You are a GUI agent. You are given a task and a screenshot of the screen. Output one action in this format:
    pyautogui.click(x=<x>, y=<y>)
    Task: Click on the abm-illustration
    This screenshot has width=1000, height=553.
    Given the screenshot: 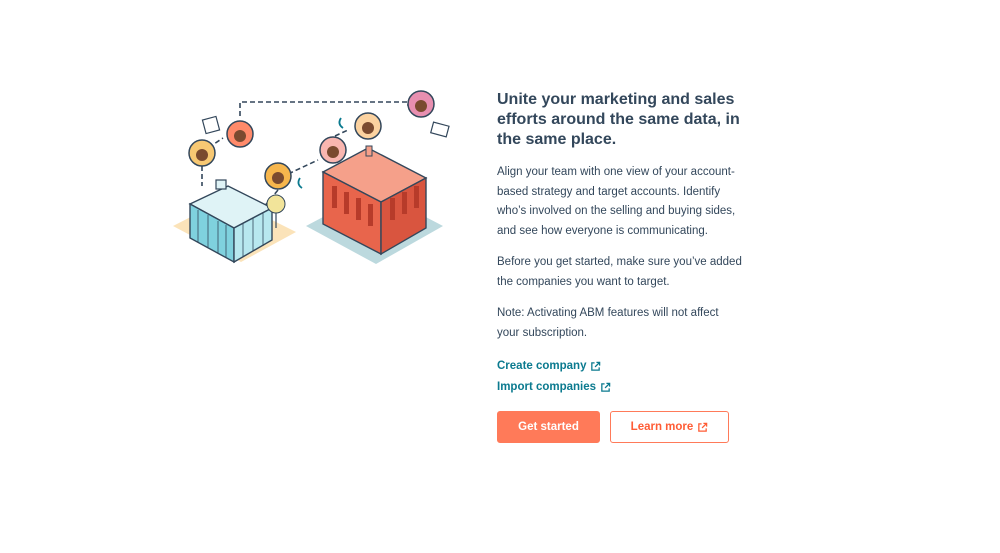 What is the action you would take?
    pyautogui.click(x=318, y=179)
    